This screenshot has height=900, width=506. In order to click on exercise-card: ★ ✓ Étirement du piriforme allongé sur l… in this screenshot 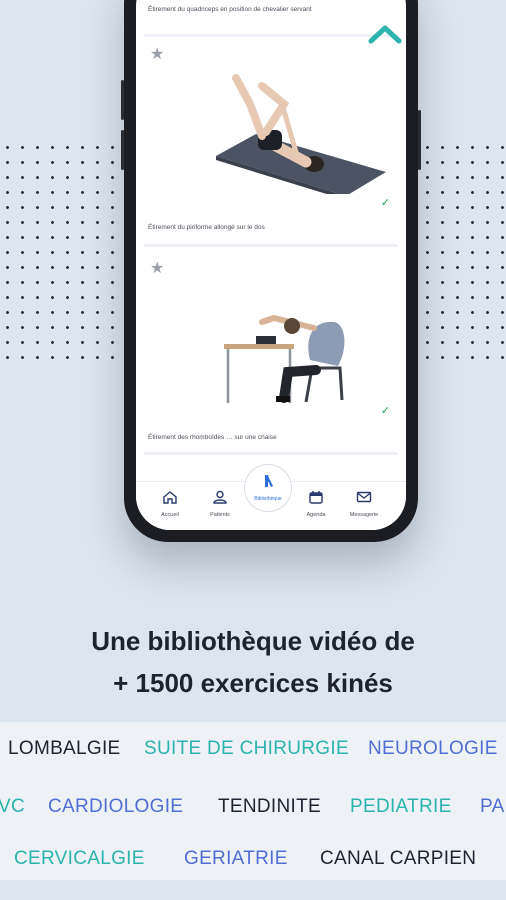, I will do `click(271, 142)`.